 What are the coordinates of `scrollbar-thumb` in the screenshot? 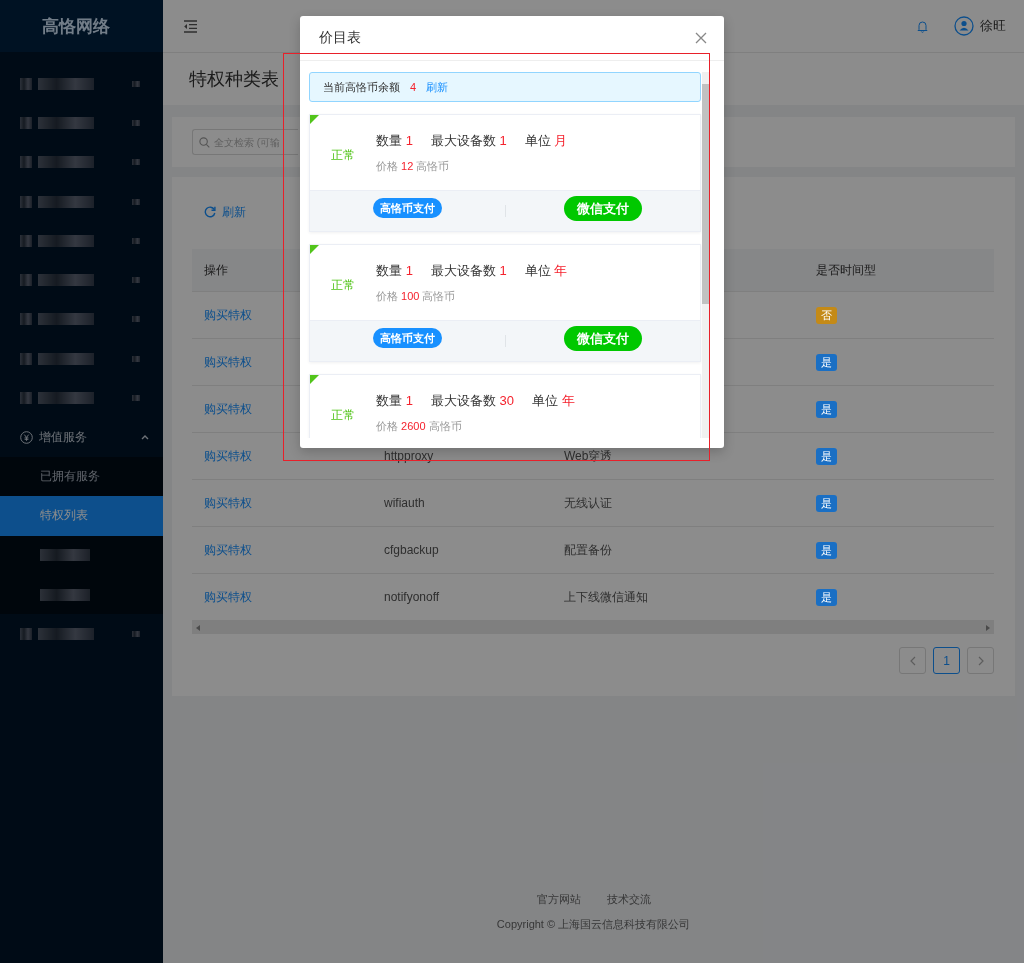 It's located at (706, 194).